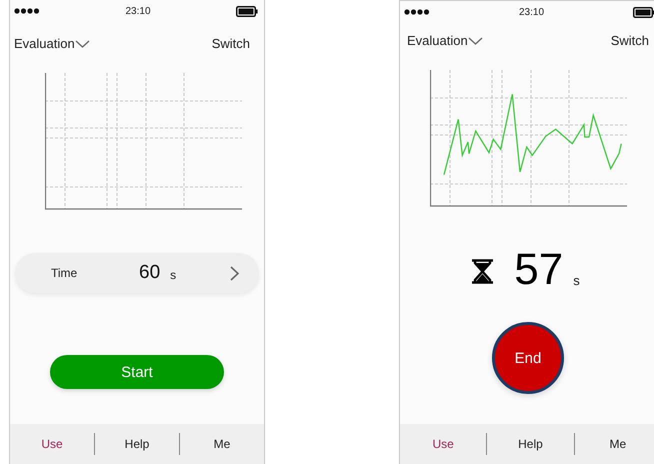 This screenshot has height=464, width=654. I want to click on timer-unit: s, so click(576, 280).